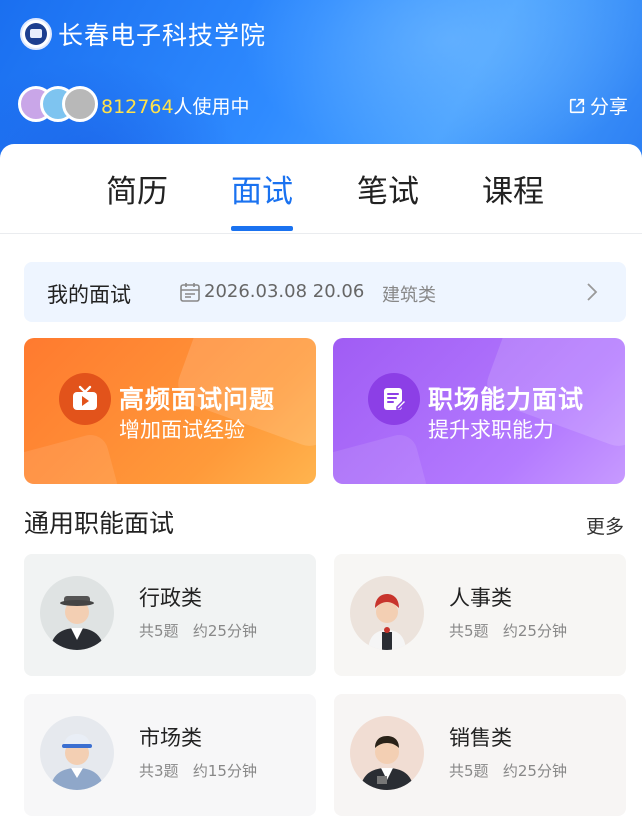 The width and height of the screenshot is (642, 832). What do you see at coordinates (608, 107) in the screenshot?
I see `share-label: 分享` at bounding box center [608, 107].